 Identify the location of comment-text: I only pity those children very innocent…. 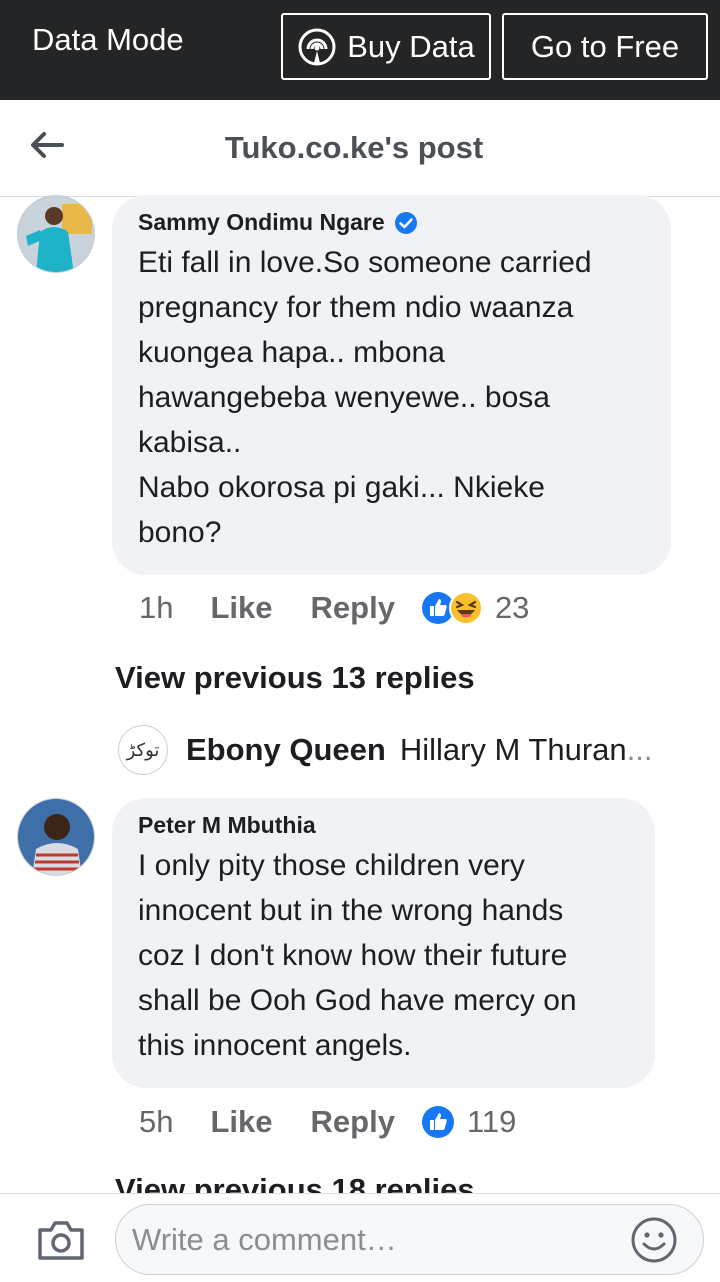
(357, 955).